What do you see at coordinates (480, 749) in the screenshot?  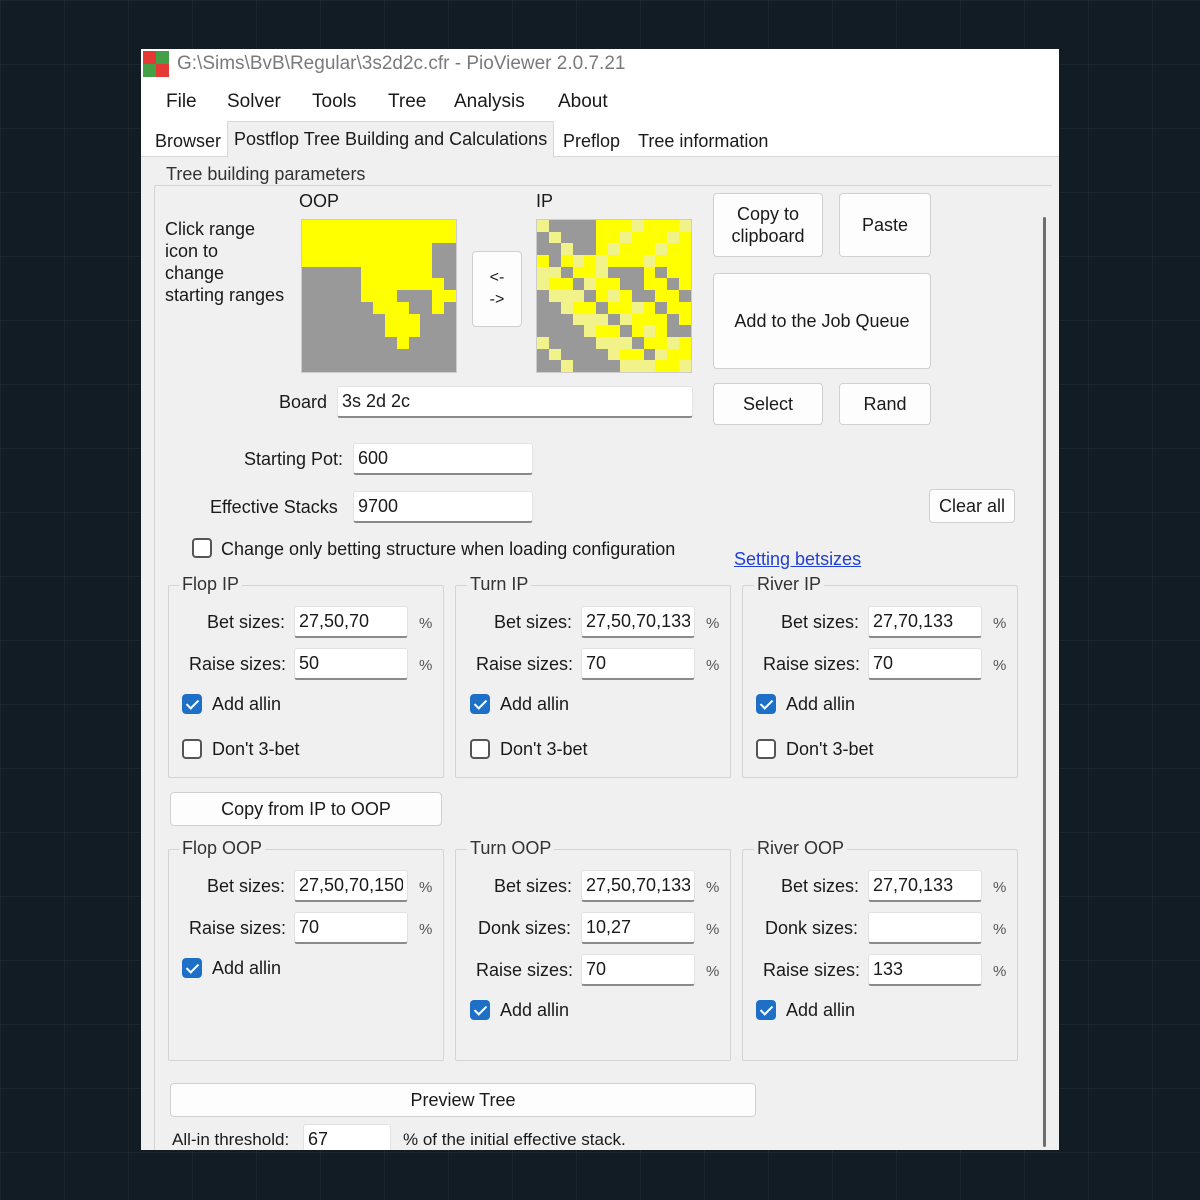 I see `turn-ip-dont3bet-checkbox` at bounding box center [480, 749].